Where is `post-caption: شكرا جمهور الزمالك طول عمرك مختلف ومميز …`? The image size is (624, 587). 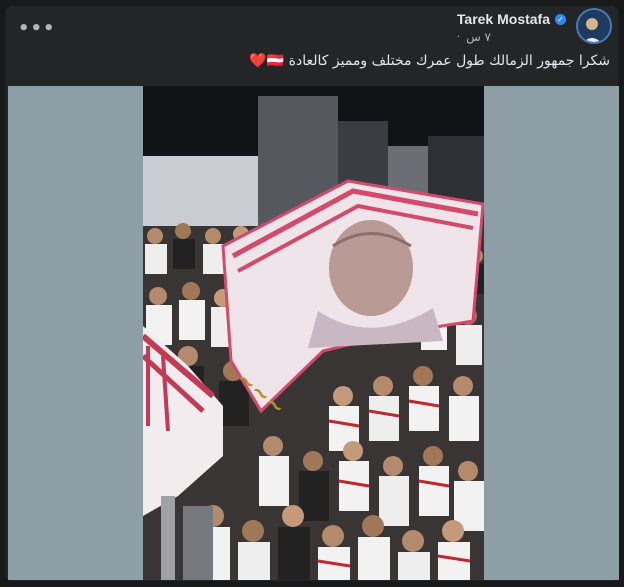
post-caption: شكرا جمهور الزمالك طول عمرك مختلف ومميز … is located at coordinates (429, 61).